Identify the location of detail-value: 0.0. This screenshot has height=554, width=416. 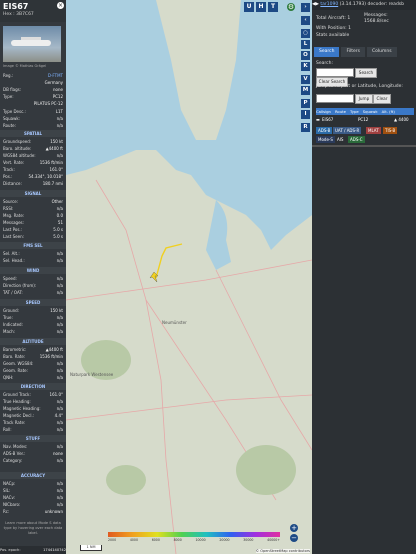
(59, 215).